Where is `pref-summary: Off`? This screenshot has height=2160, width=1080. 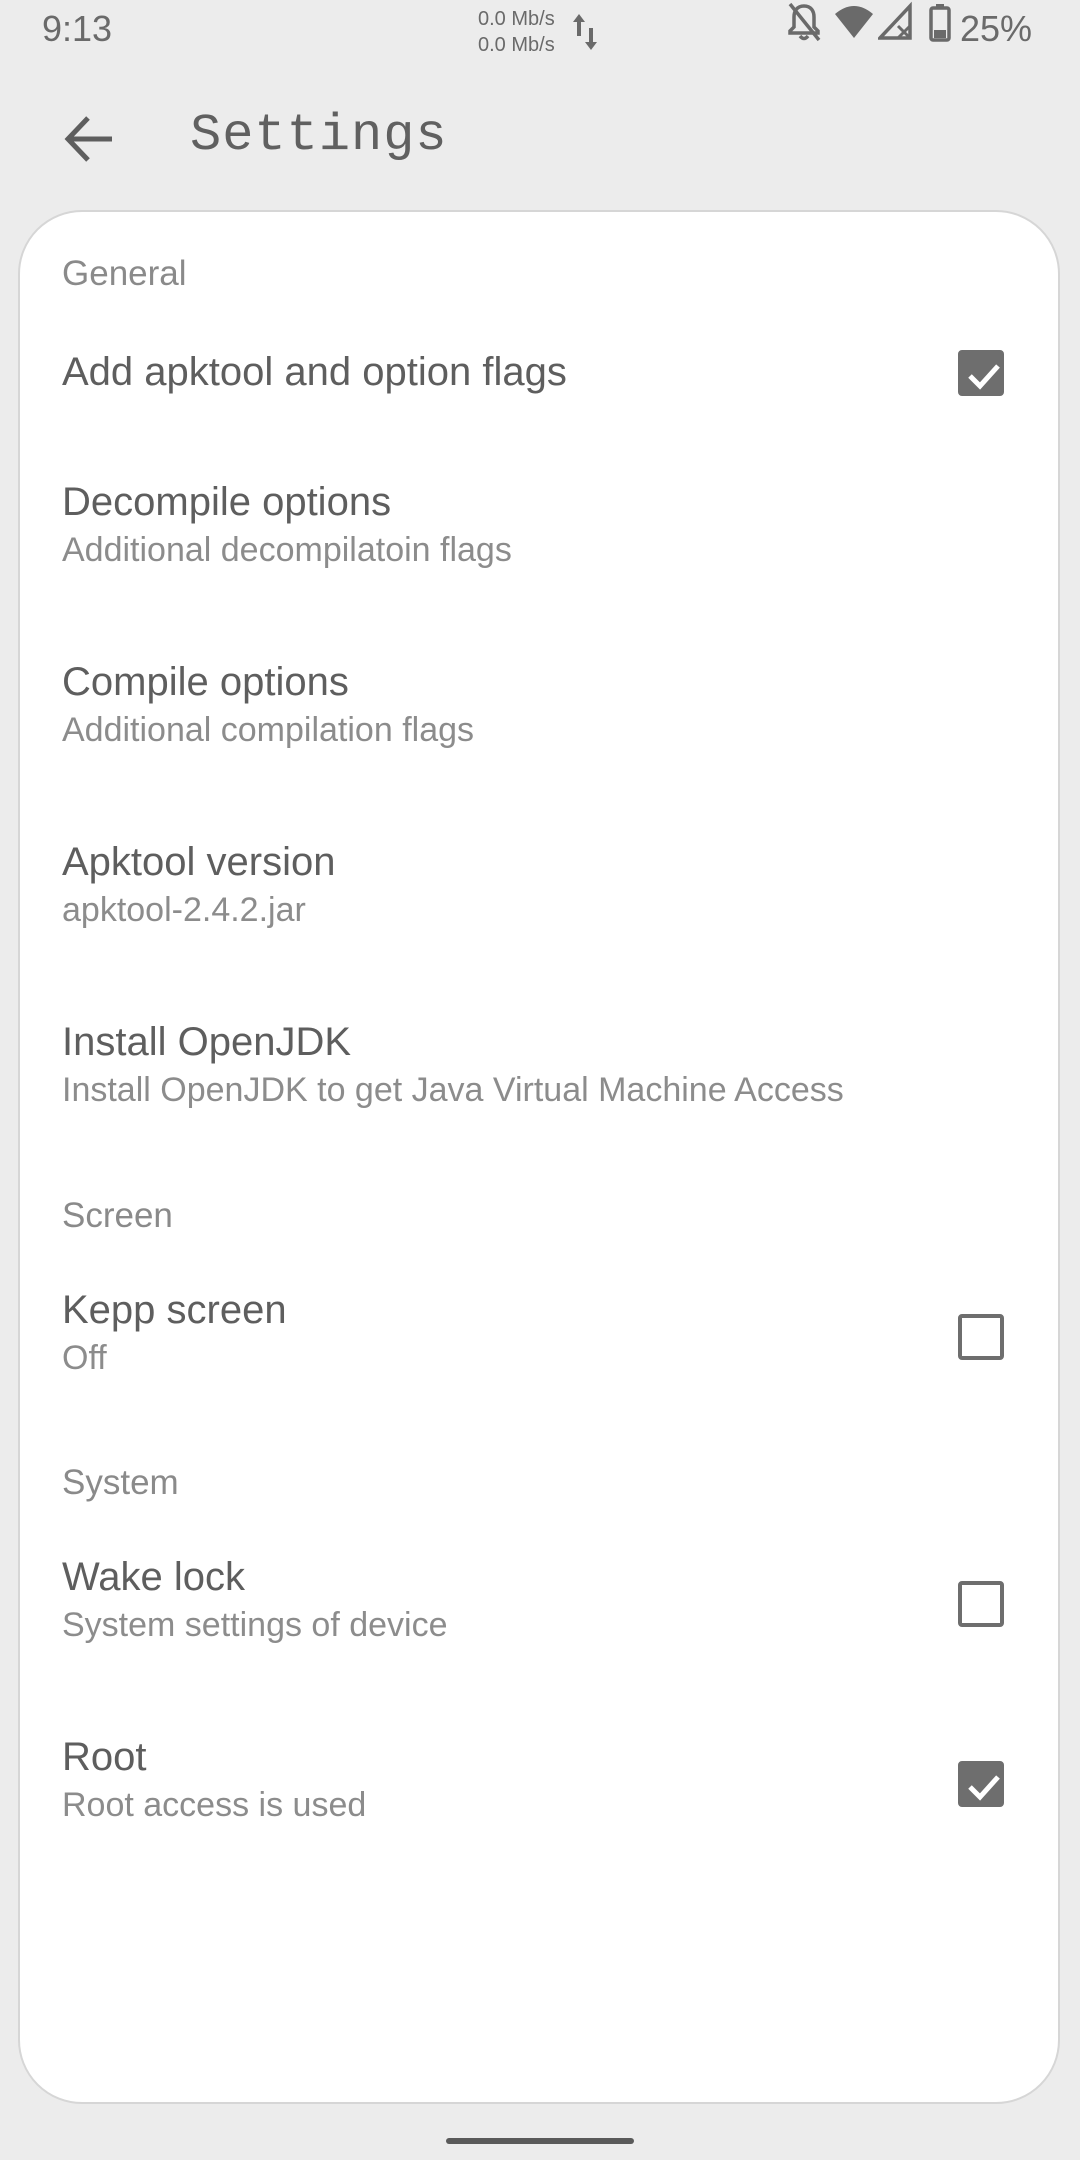 pref-summary: Off is located at coordinates (84, 1358).